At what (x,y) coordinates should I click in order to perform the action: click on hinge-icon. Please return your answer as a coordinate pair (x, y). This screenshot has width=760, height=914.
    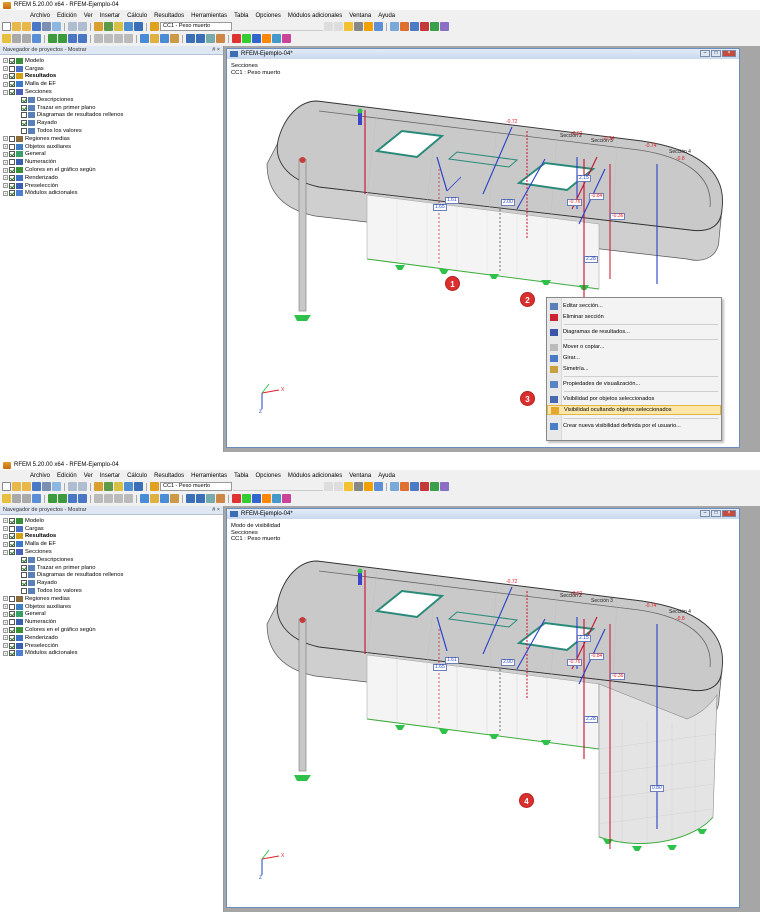
    Looking at the image, I should click on (246, 498).